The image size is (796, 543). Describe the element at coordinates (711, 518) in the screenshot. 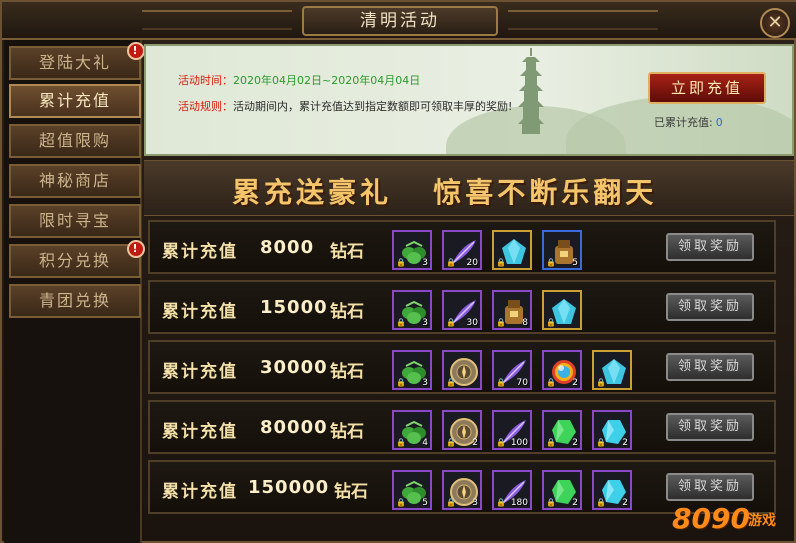

I see `watermark-number: 8090` at that location.